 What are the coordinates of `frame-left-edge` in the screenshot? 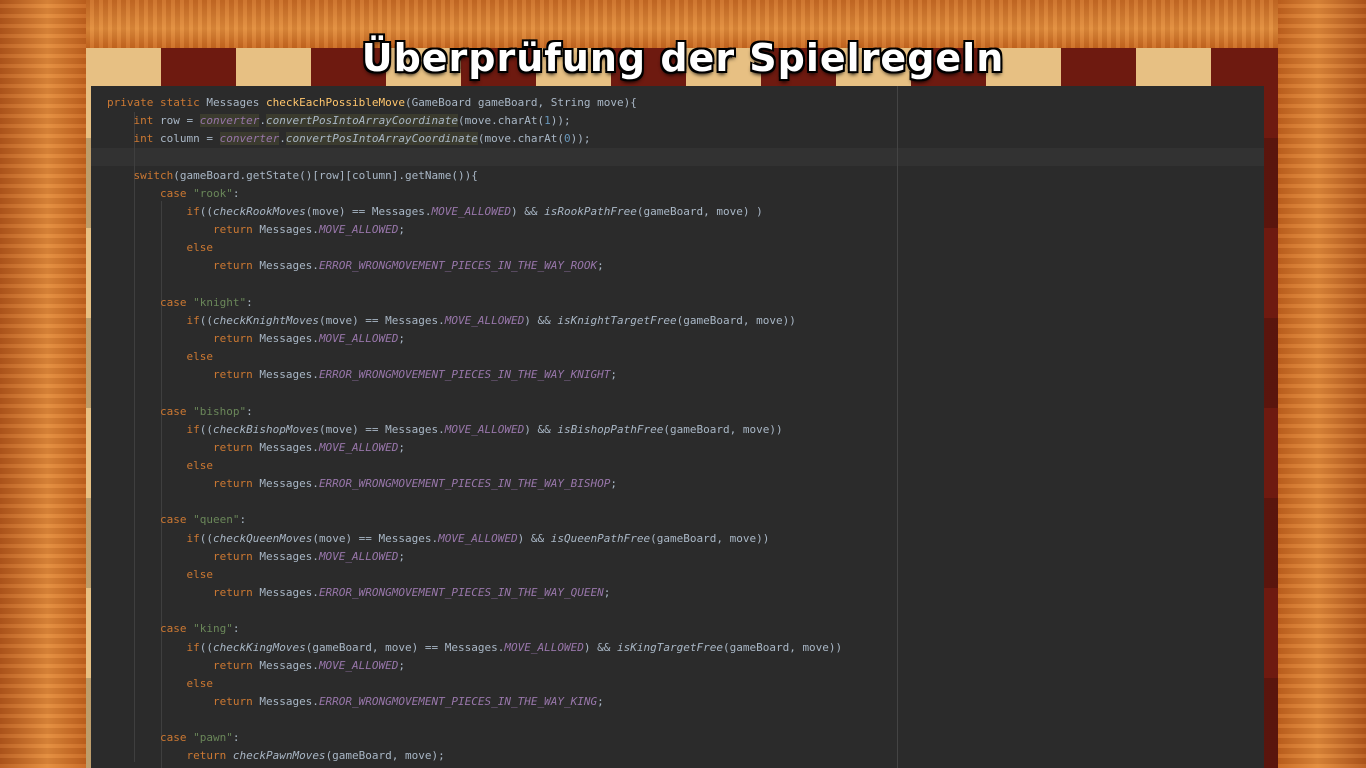 It's located at (43, 384).